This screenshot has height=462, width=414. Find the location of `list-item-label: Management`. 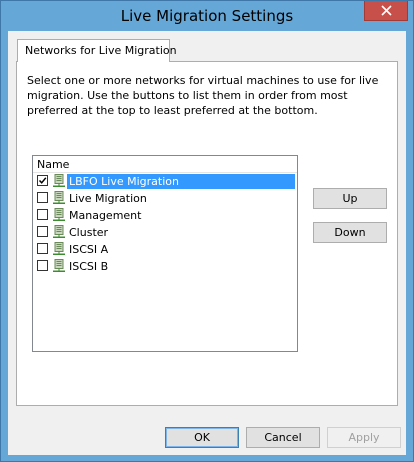

list-item-label: Management is located at coordinates (105, 215).